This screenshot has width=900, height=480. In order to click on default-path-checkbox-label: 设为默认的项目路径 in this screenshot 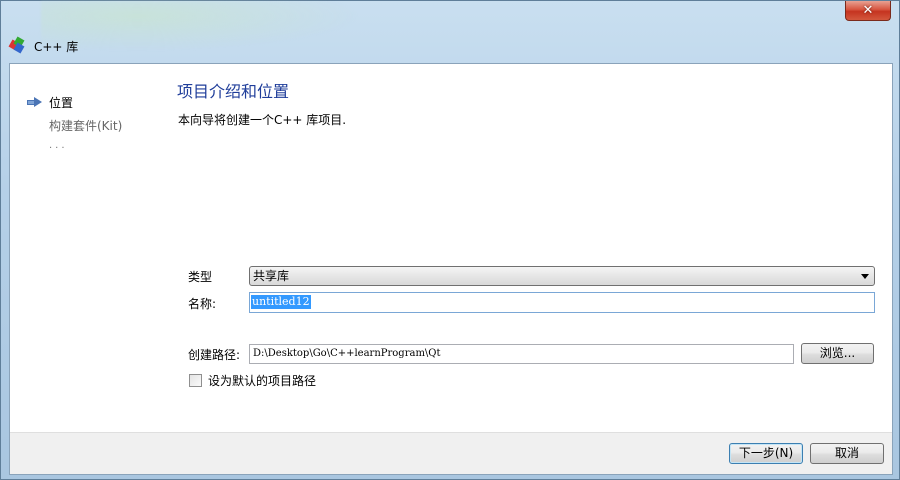, I will do `click(262, 381)`.